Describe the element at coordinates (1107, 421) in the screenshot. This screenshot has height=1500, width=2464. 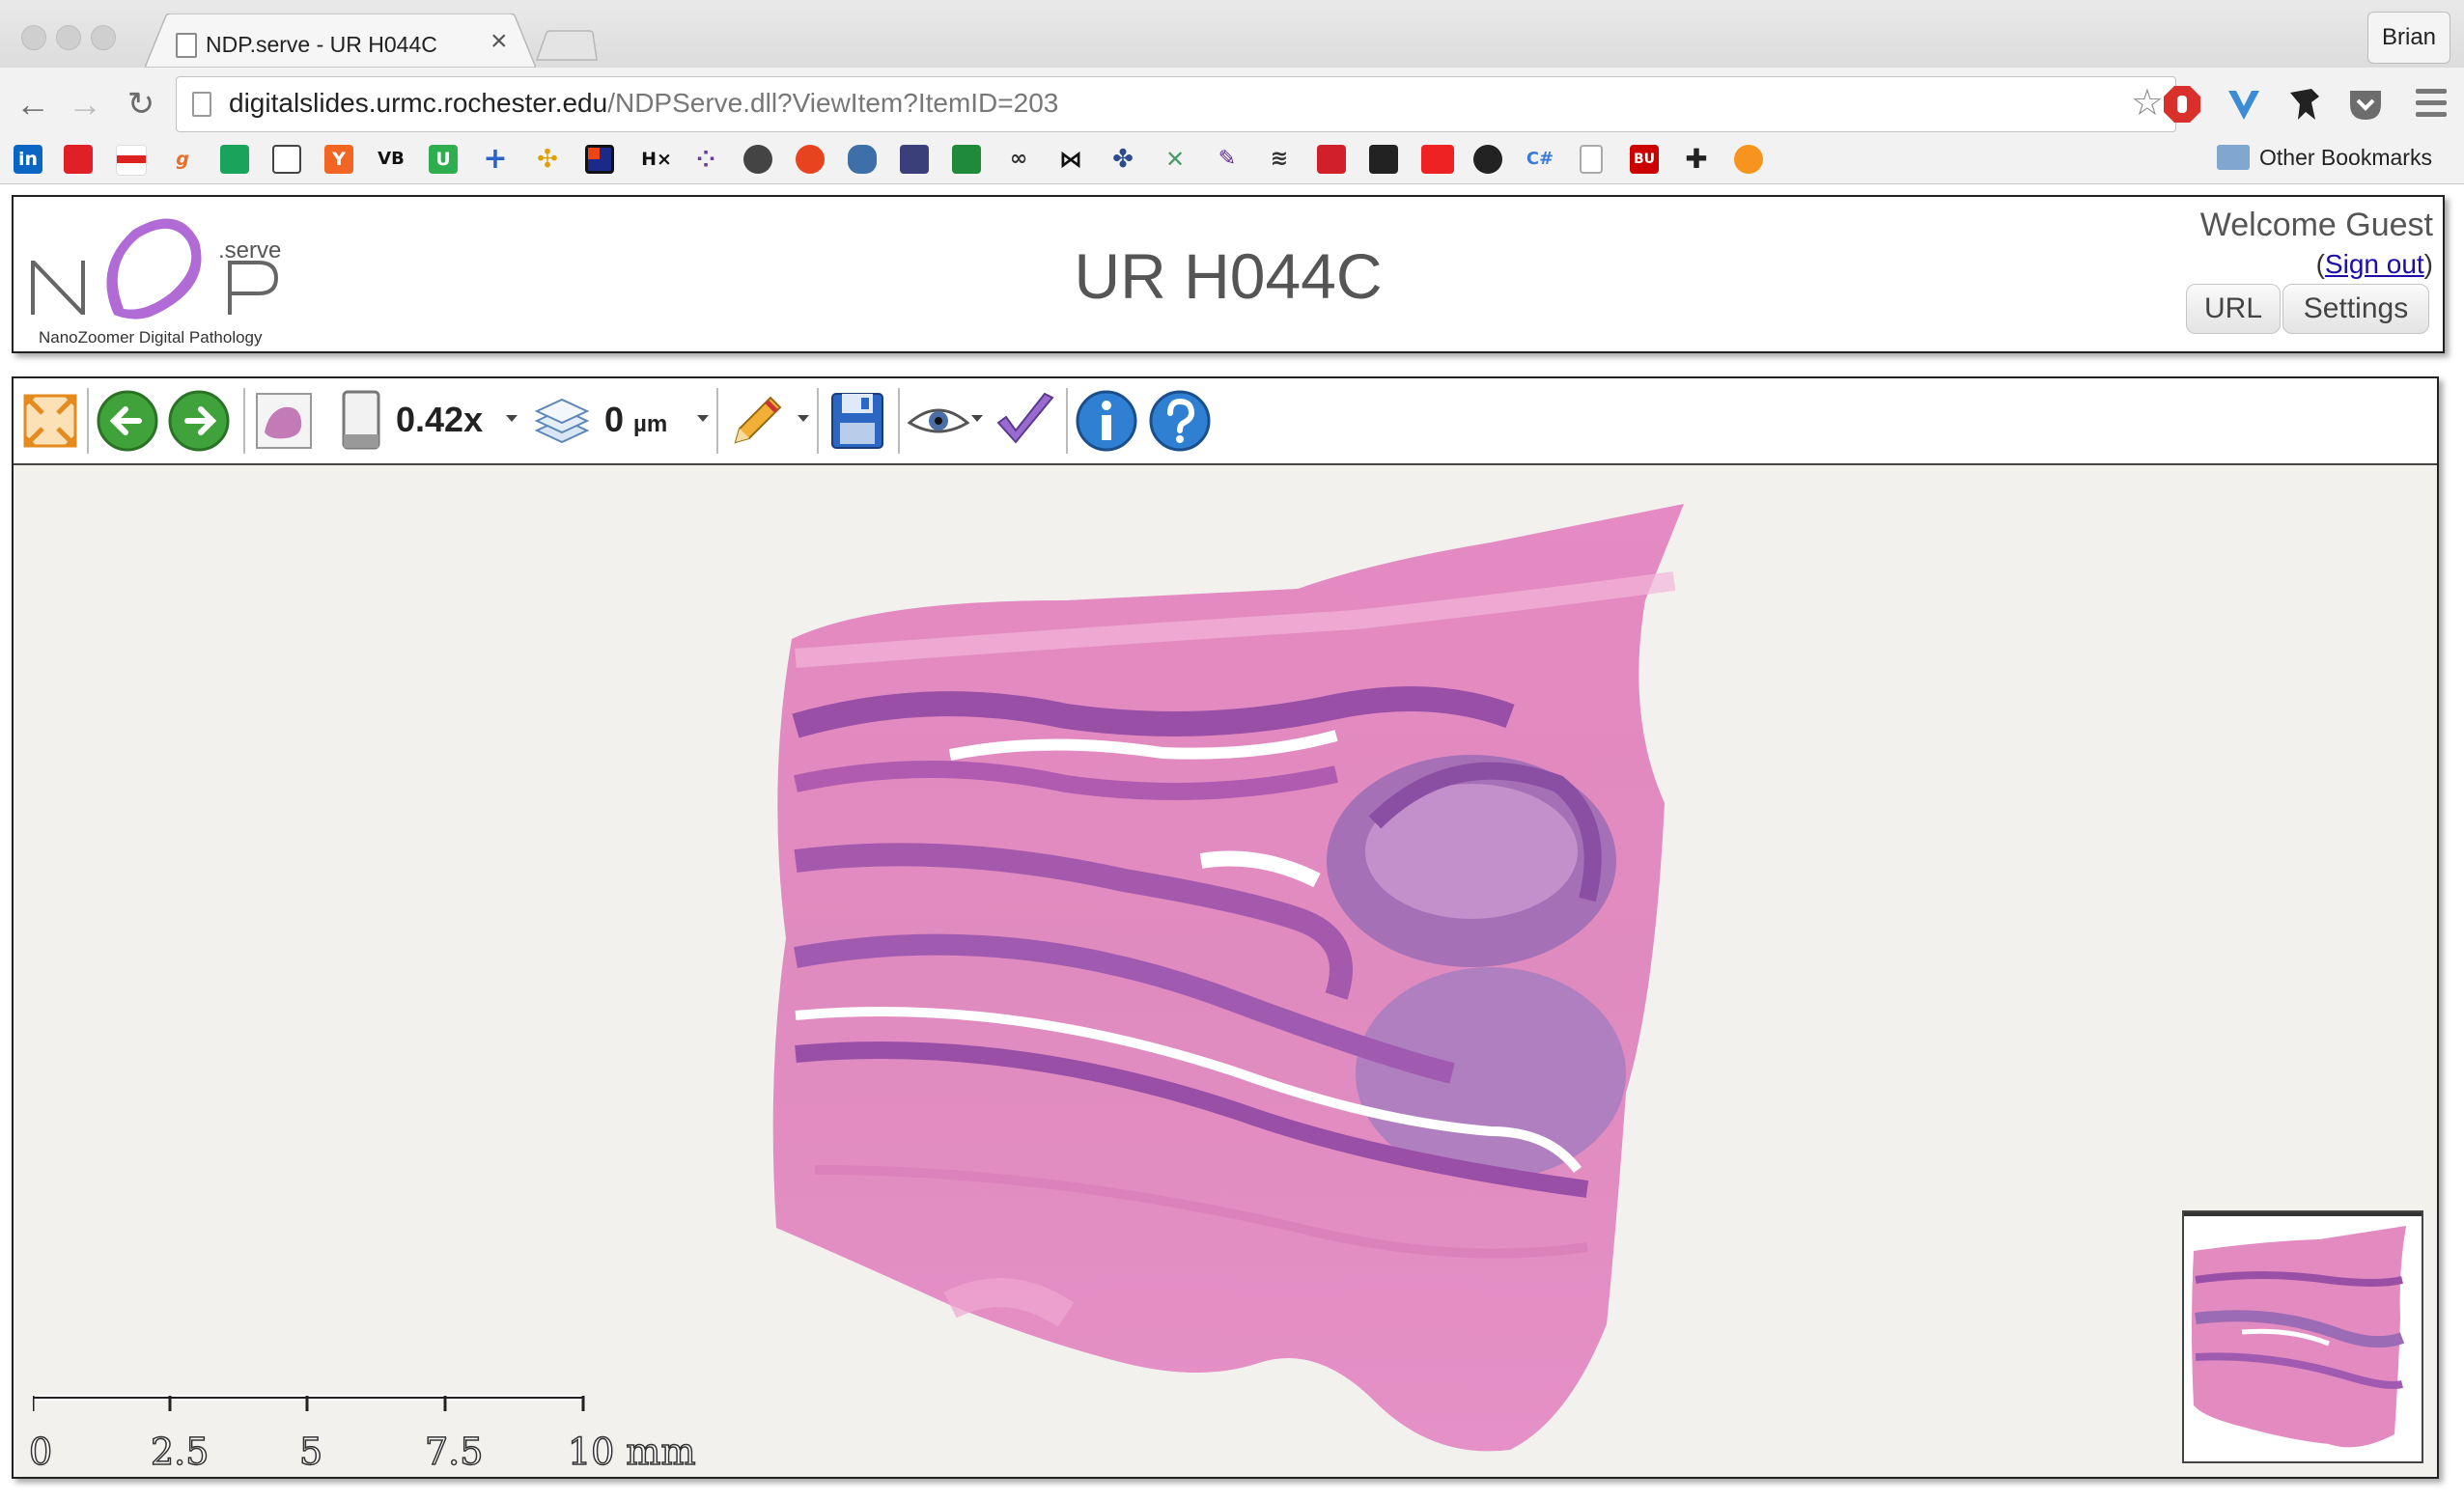
I see `info-icon` at that location.